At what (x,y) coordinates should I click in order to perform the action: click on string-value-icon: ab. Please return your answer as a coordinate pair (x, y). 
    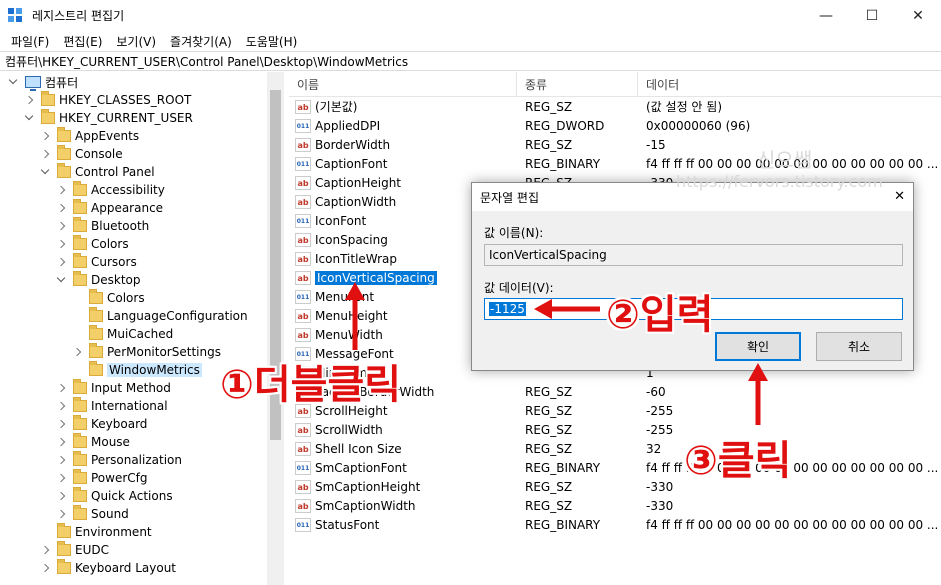
    Looking at the image, I should click on (303, 429).